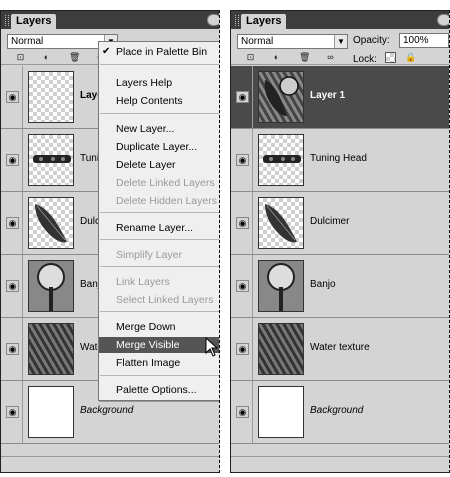  I want to click on lock-transparency-icon, so click(390, 57).